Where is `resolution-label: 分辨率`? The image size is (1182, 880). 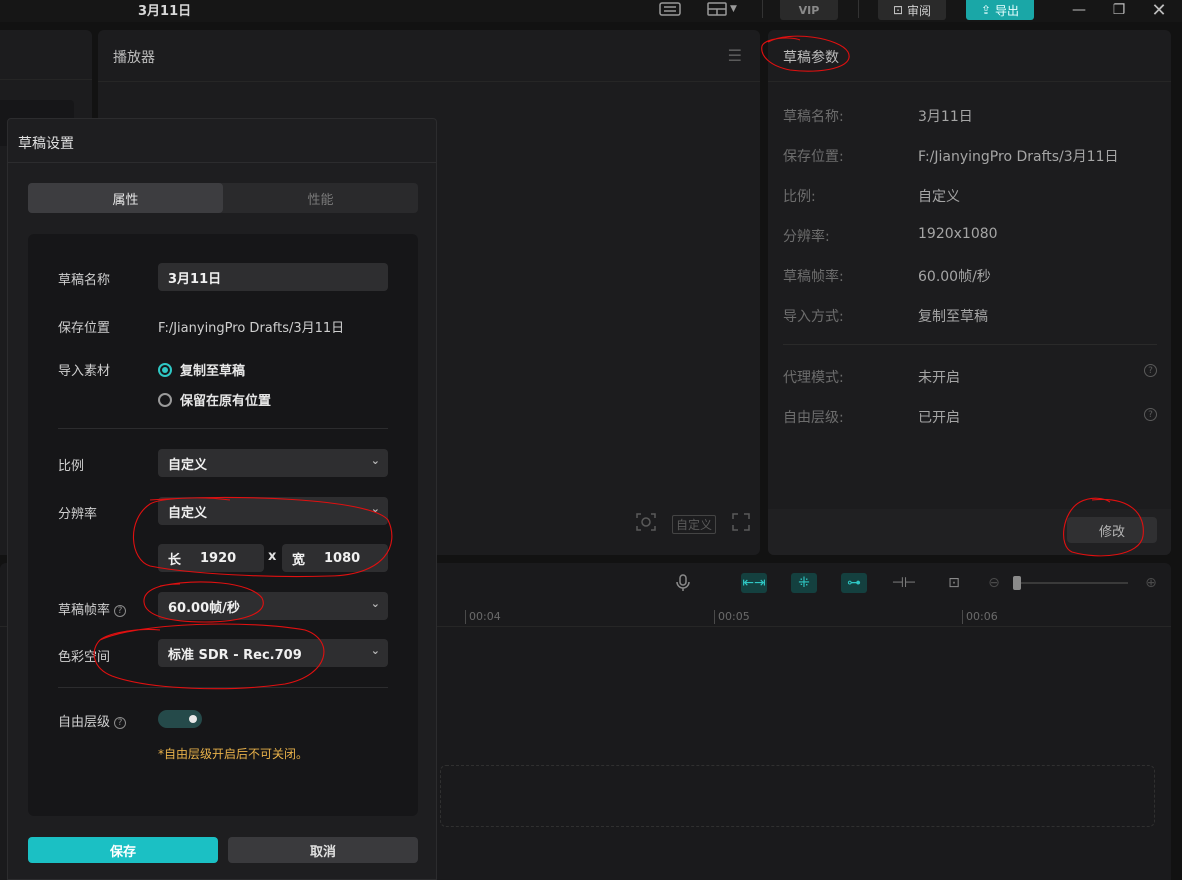 resolution-label: 分辨率 is located at coordinates (78, 514).